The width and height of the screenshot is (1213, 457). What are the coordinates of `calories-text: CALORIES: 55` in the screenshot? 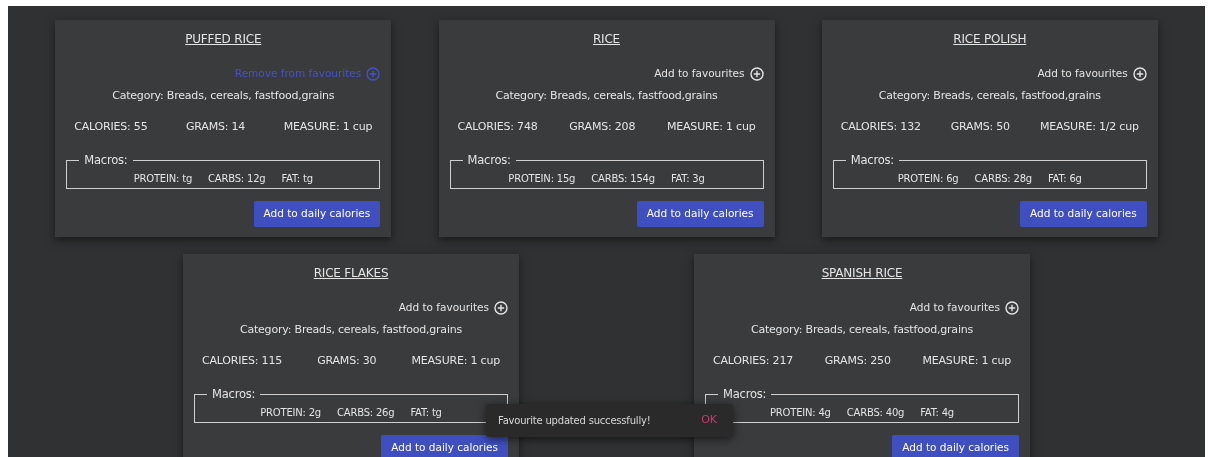 It's located at (111, 127).